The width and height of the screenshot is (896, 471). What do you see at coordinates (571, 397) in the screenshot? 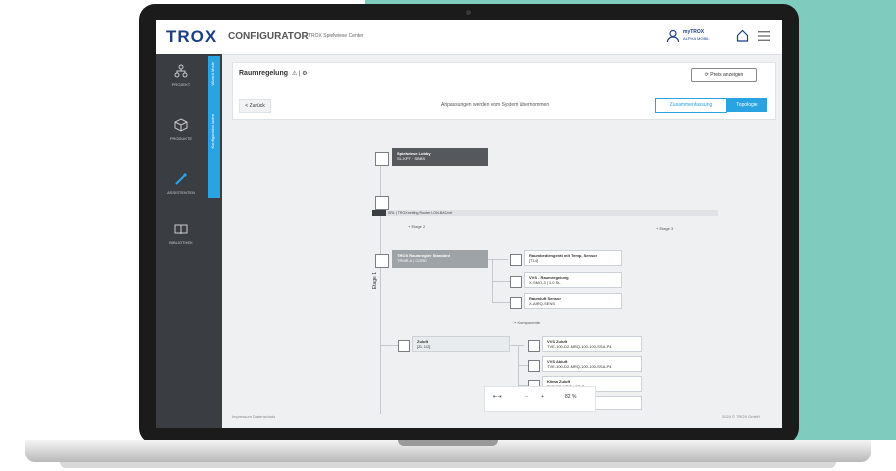
I see `zoom-level: 82 %` at bounding box center [571, 397].